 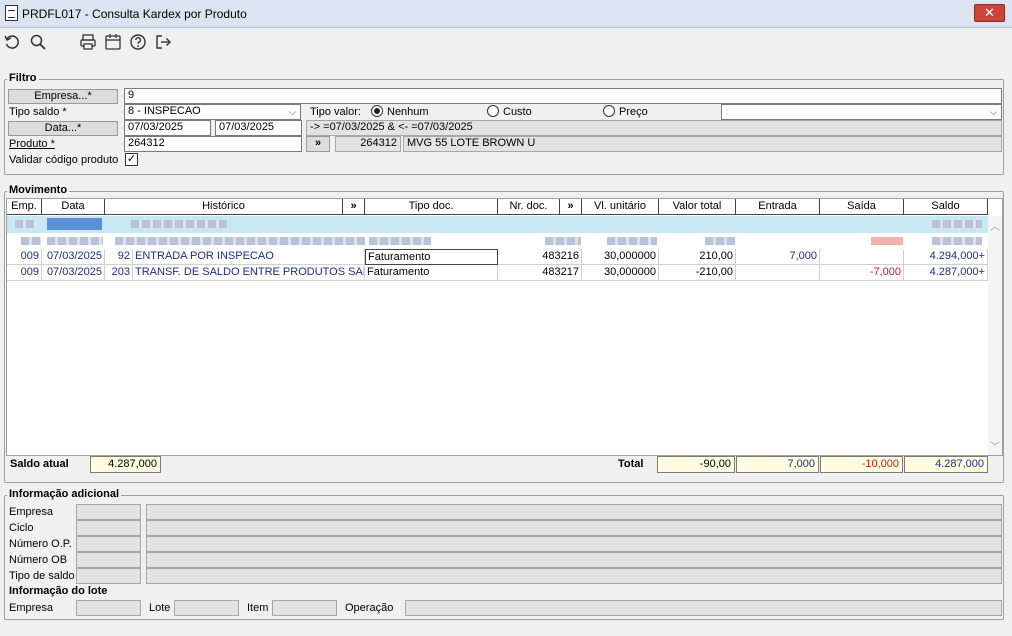 What do you see at coordinates (108, 560) in the screenshot?
I see `info-numero-ob-code` at bounding box center [108, 560].